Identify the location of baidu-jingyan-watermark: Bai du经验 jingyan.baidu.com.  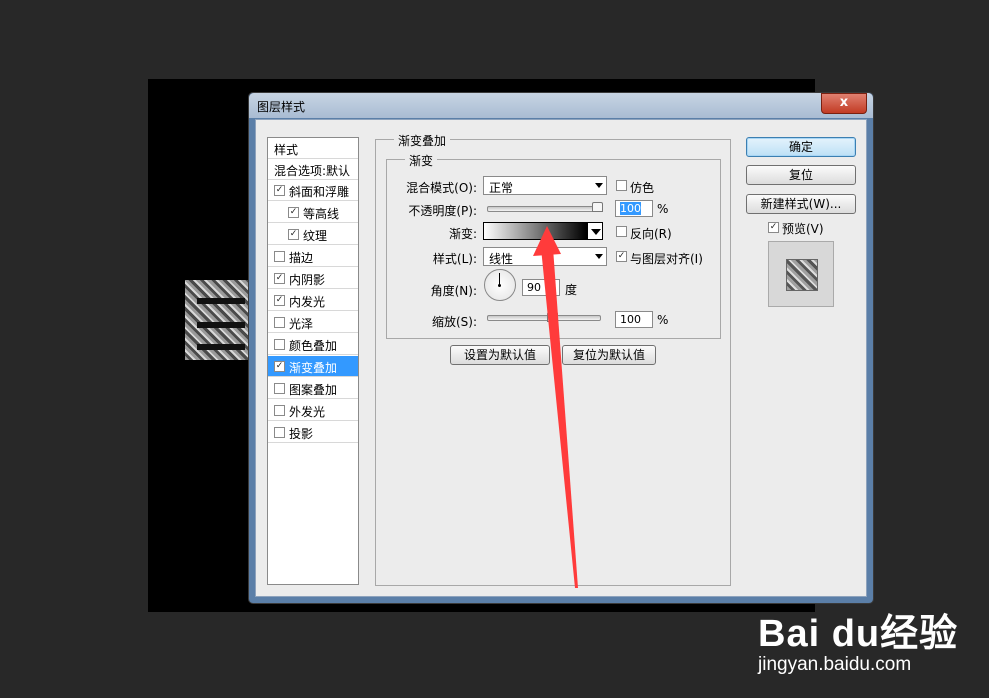
(868, 644).